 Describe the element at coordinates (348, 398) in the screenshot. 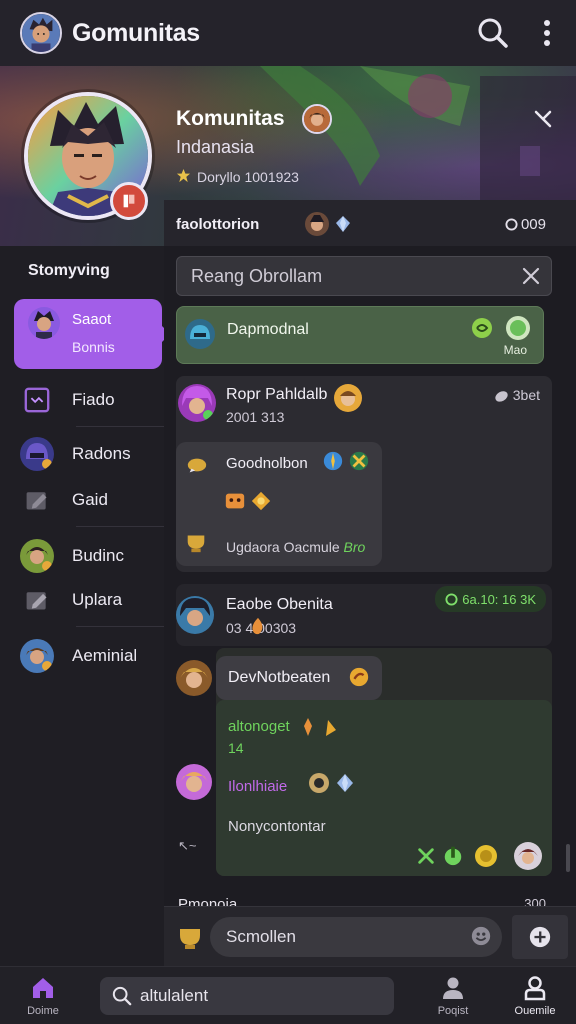

I see `author-badge-avatar` at that location.